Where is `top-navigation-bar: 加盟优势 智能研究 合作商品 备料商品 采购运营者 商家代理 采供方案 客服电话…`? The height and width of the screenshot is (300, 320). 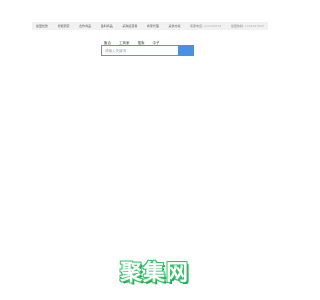
top-navigation-bar: 加盟优势 智能研究 合作商品 备料商品 采购运营者 商家代理 采供方案 客服电话… is located at coordinates (150, 26).